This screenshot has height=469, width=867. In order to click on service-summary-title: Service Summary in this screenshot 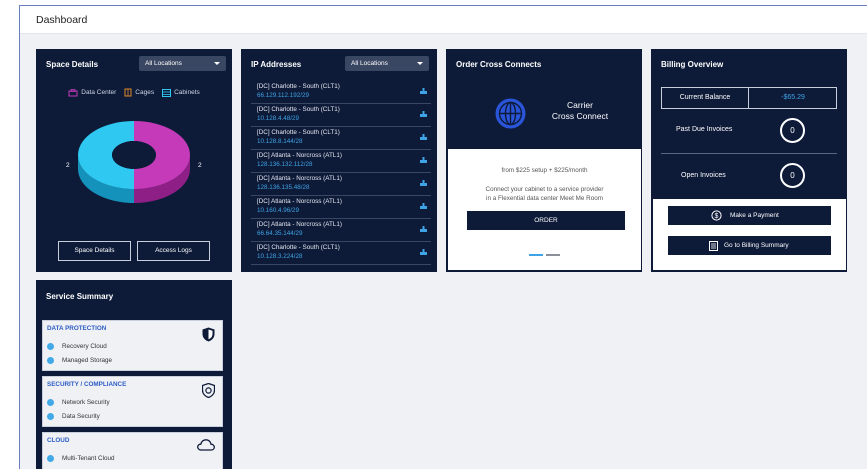, I will do `click(80, 296)`.